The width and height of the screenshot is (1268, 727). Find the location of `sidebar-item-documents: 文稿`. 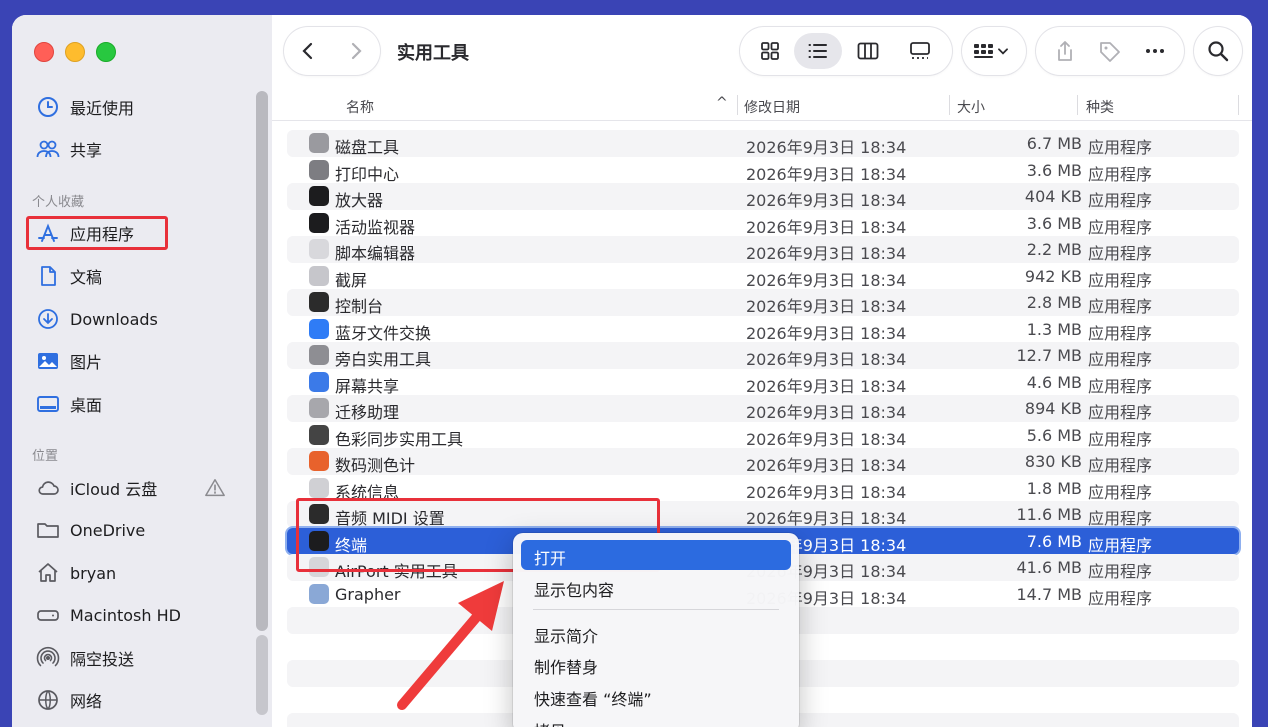

sidebar-item-documents: 文稿 is located at coordinates (68, 276).